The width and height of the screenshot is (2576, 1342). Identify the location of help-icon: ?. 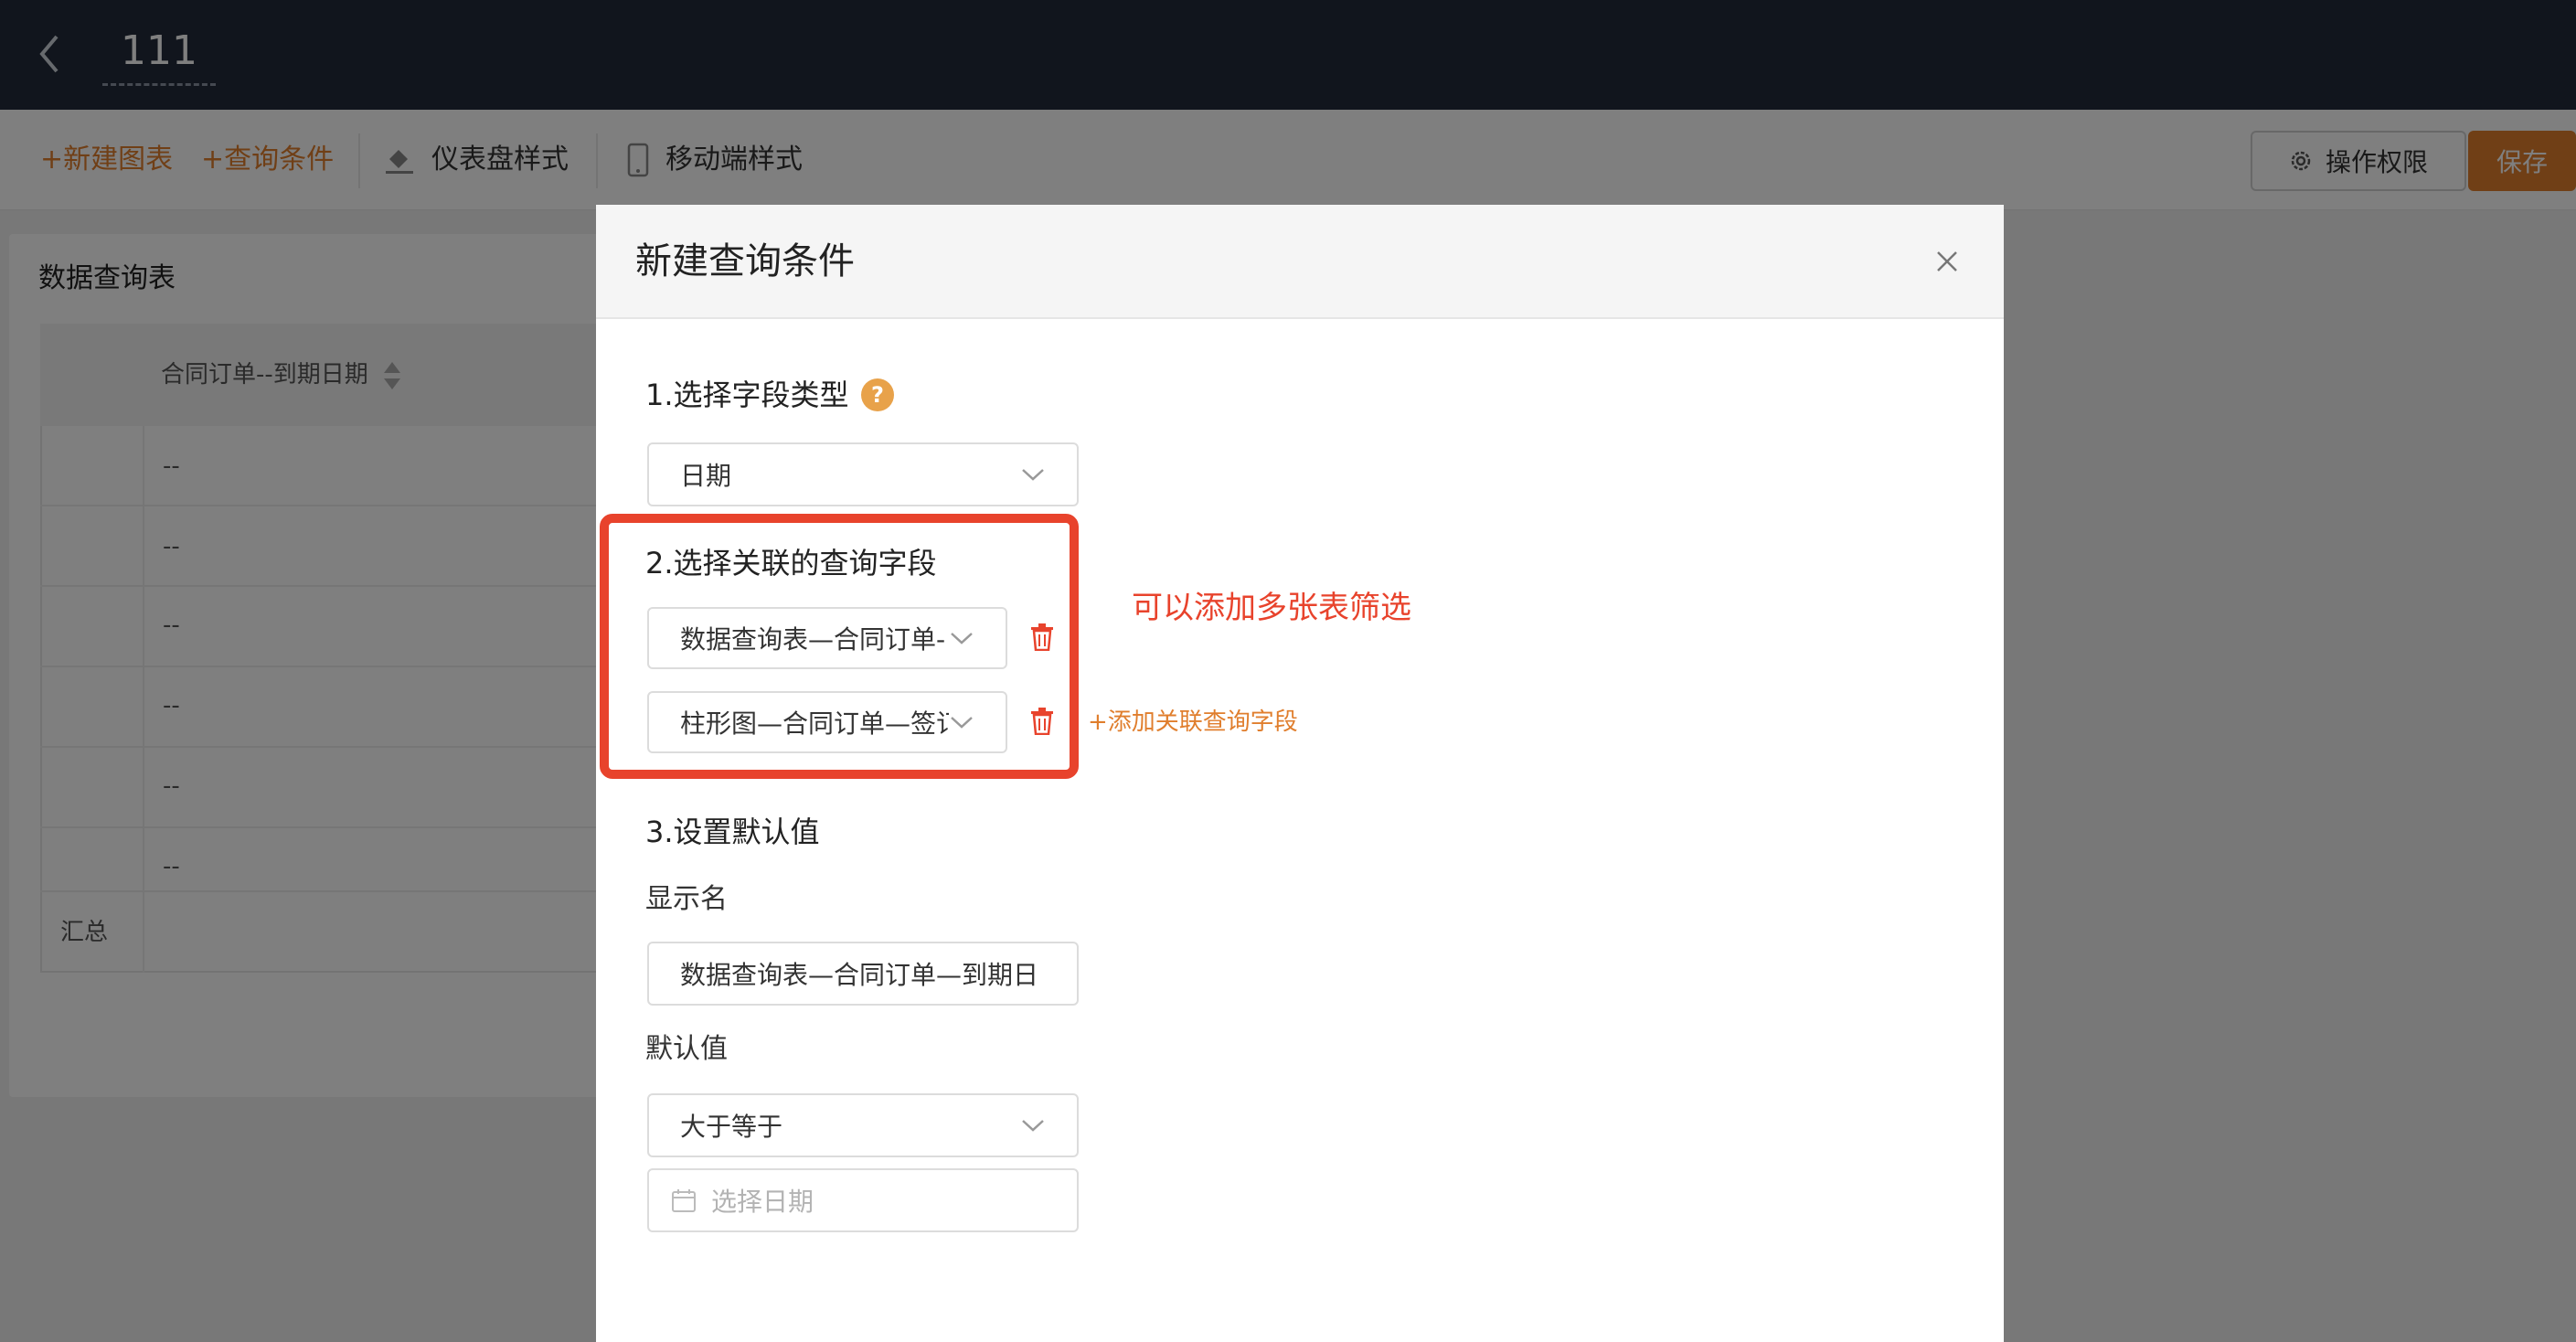
(877, 395).